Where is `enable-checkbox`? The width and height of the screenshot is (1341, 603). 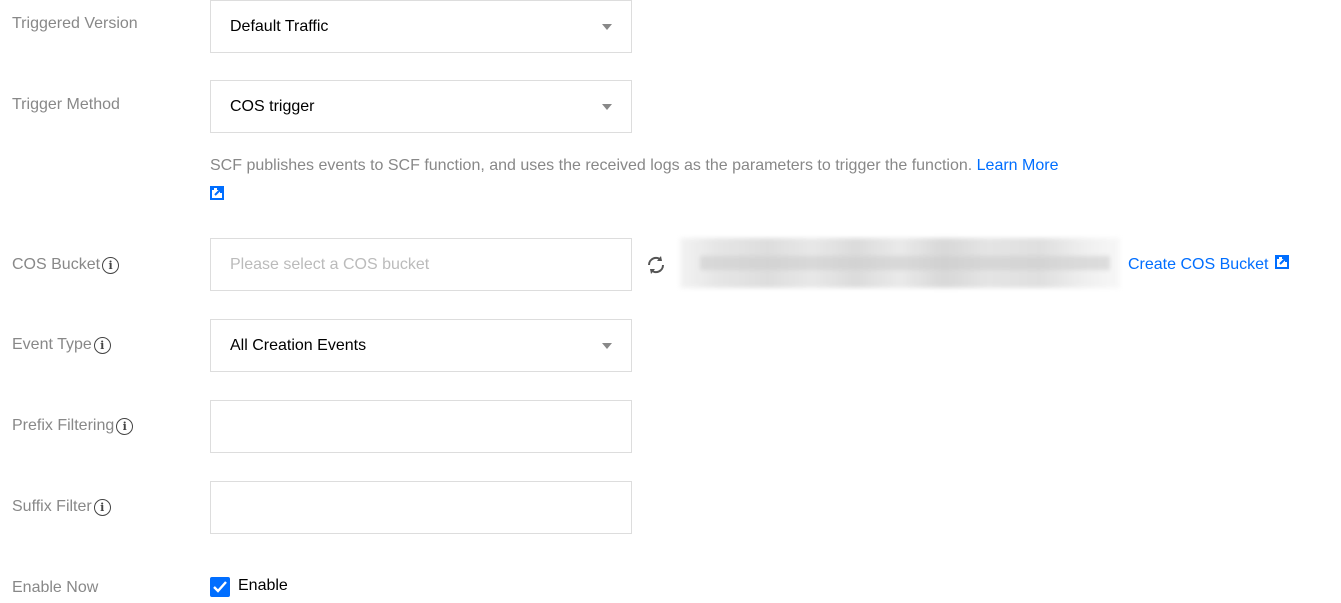 enable-checkbox is located at coordinates (220, 587).